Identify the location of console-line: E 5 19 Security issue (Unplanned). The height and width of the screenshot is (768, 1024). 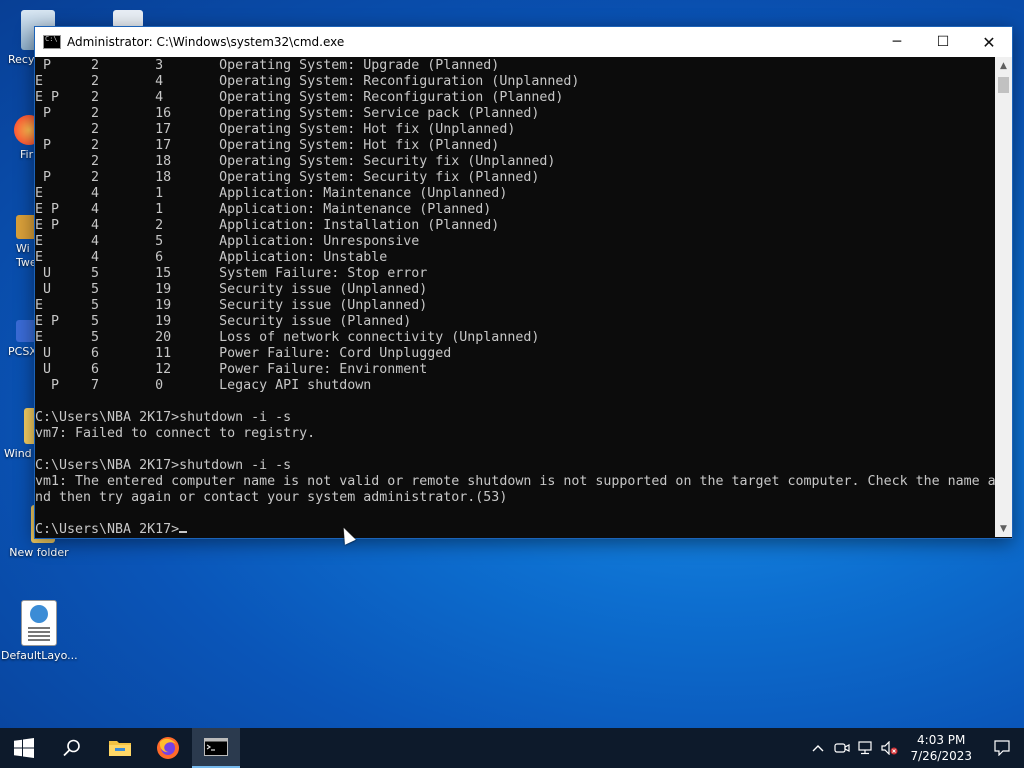
(231, 305).